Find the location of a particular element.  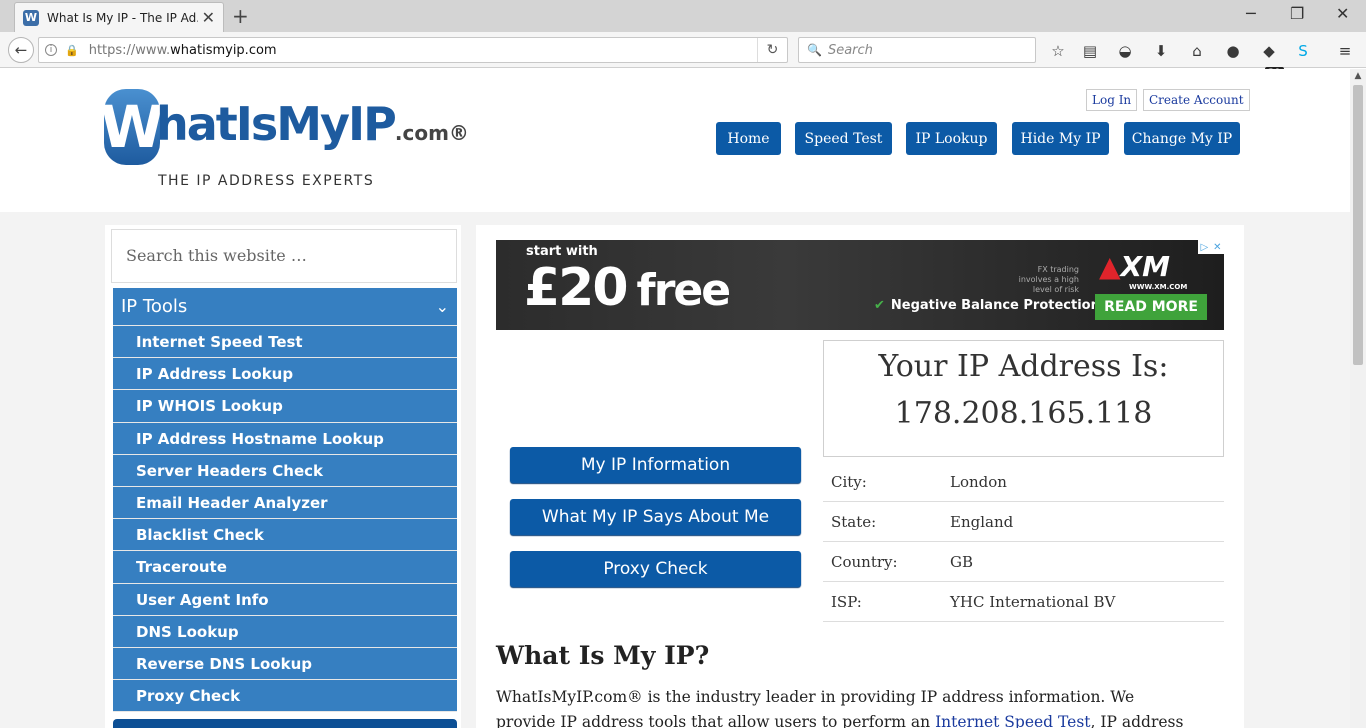

what-my-ip-says-button: What My IP Says About Me is located at coordinates (655, 517).